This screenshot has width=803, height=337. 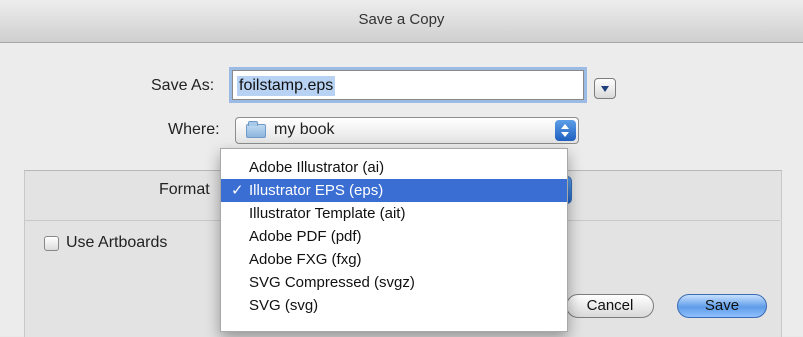 I want to click on arrow-up-icon, so click(x=565, y=126).